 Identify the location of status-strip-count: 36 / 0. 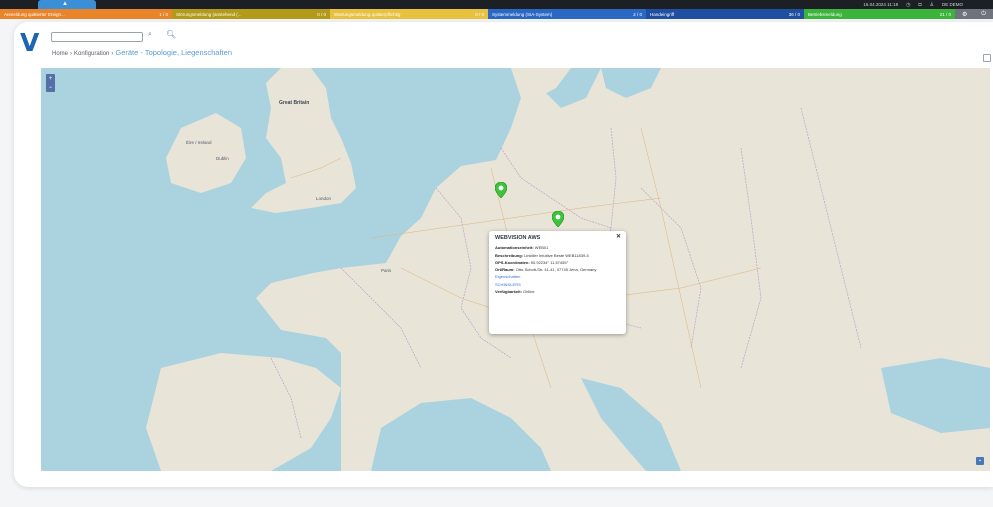
(794, 14).